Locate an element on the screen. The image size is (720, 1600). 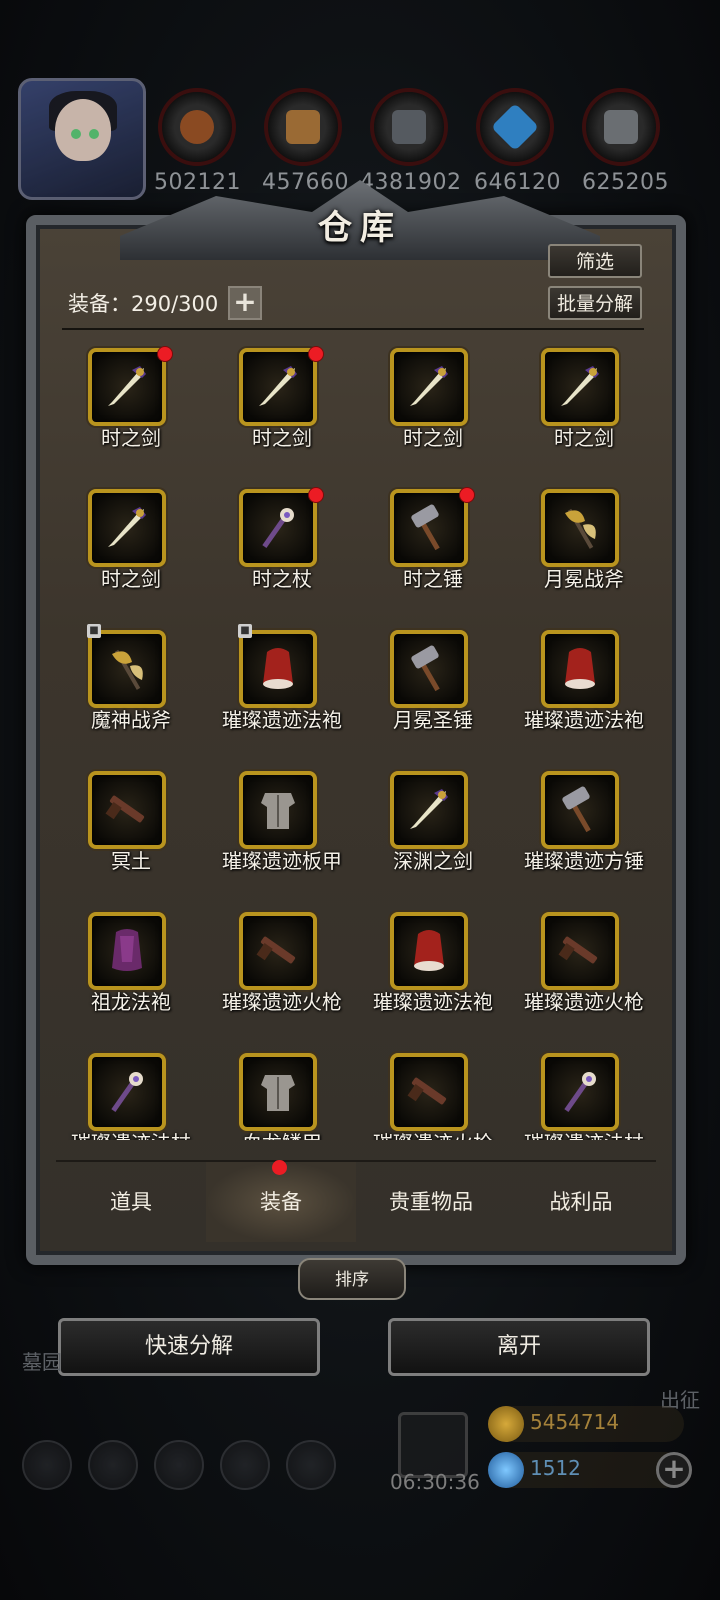
tab-items: 道具 is located at coordinates (131, 1202).